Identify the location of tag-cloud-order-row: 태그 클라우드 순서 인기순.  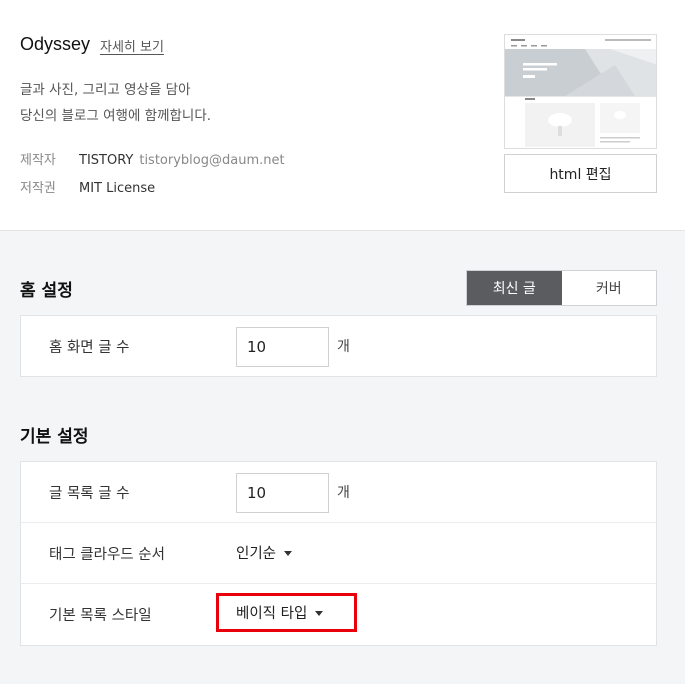
(338, 553).